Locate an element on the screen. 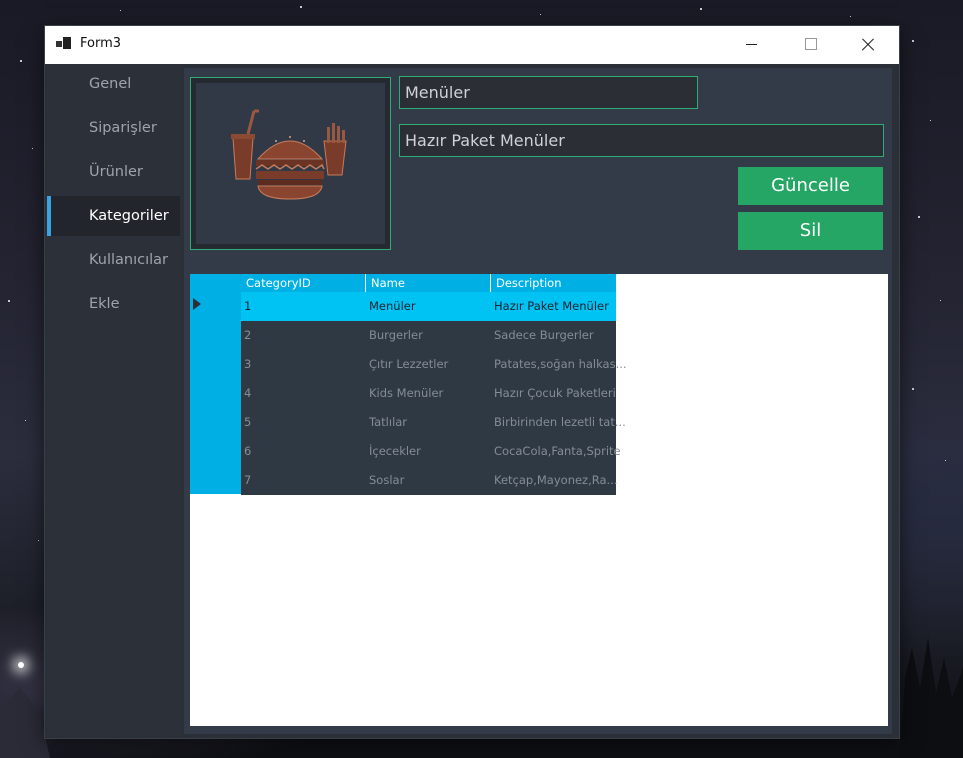  description-field: Hazır Paket Menüler is located at coordinates (641, 140).